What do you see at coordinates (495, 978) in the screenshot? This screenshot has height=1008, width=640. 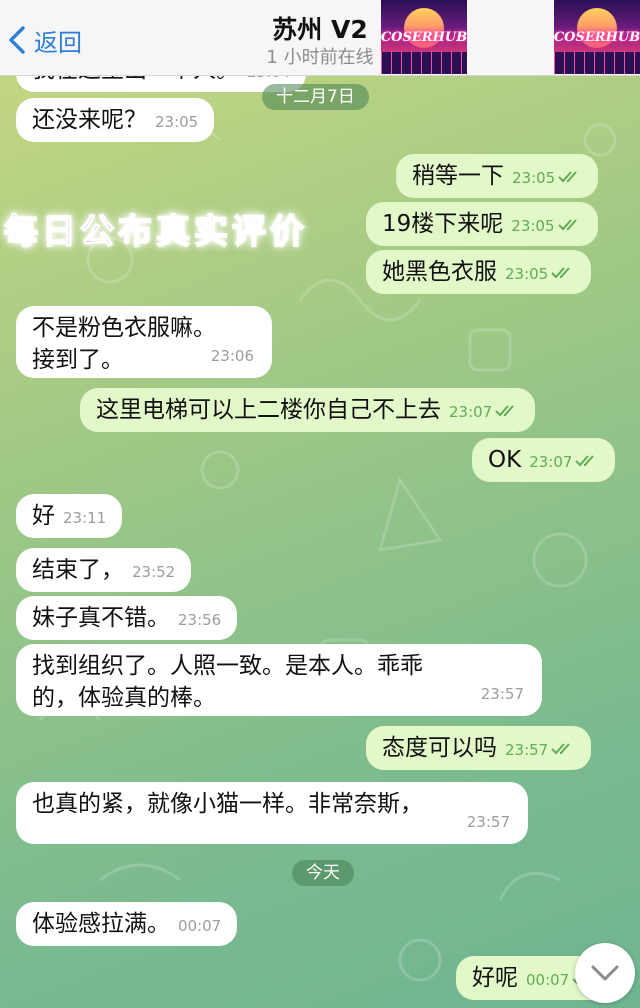 I see `message-text: 好呢` at bounding box center [495, 978].